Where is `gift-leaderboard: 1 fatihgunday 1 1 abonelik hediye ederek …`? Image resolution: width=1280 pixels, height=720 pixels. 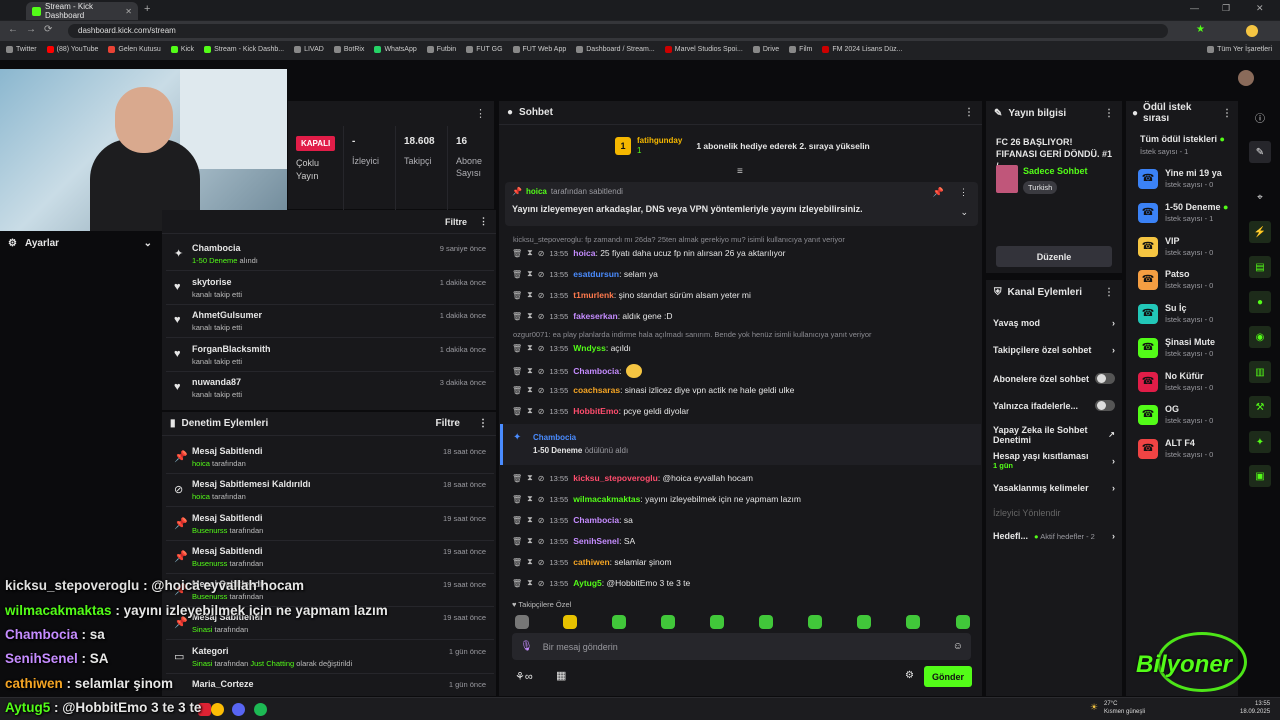
gift-leaderboard: 1 fatihgunday 1 1 abonelik hediye ederek … is located at coordinates (742, 146).